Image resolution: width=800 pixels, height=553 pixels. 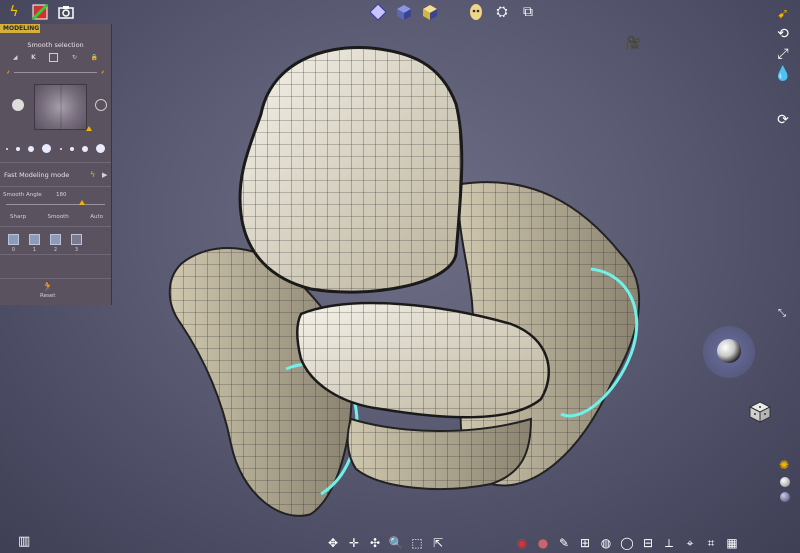 What do you see at coordinates (82, 202) in the screenshot?
I see `slider-knob` at bounding box center [82, 202].